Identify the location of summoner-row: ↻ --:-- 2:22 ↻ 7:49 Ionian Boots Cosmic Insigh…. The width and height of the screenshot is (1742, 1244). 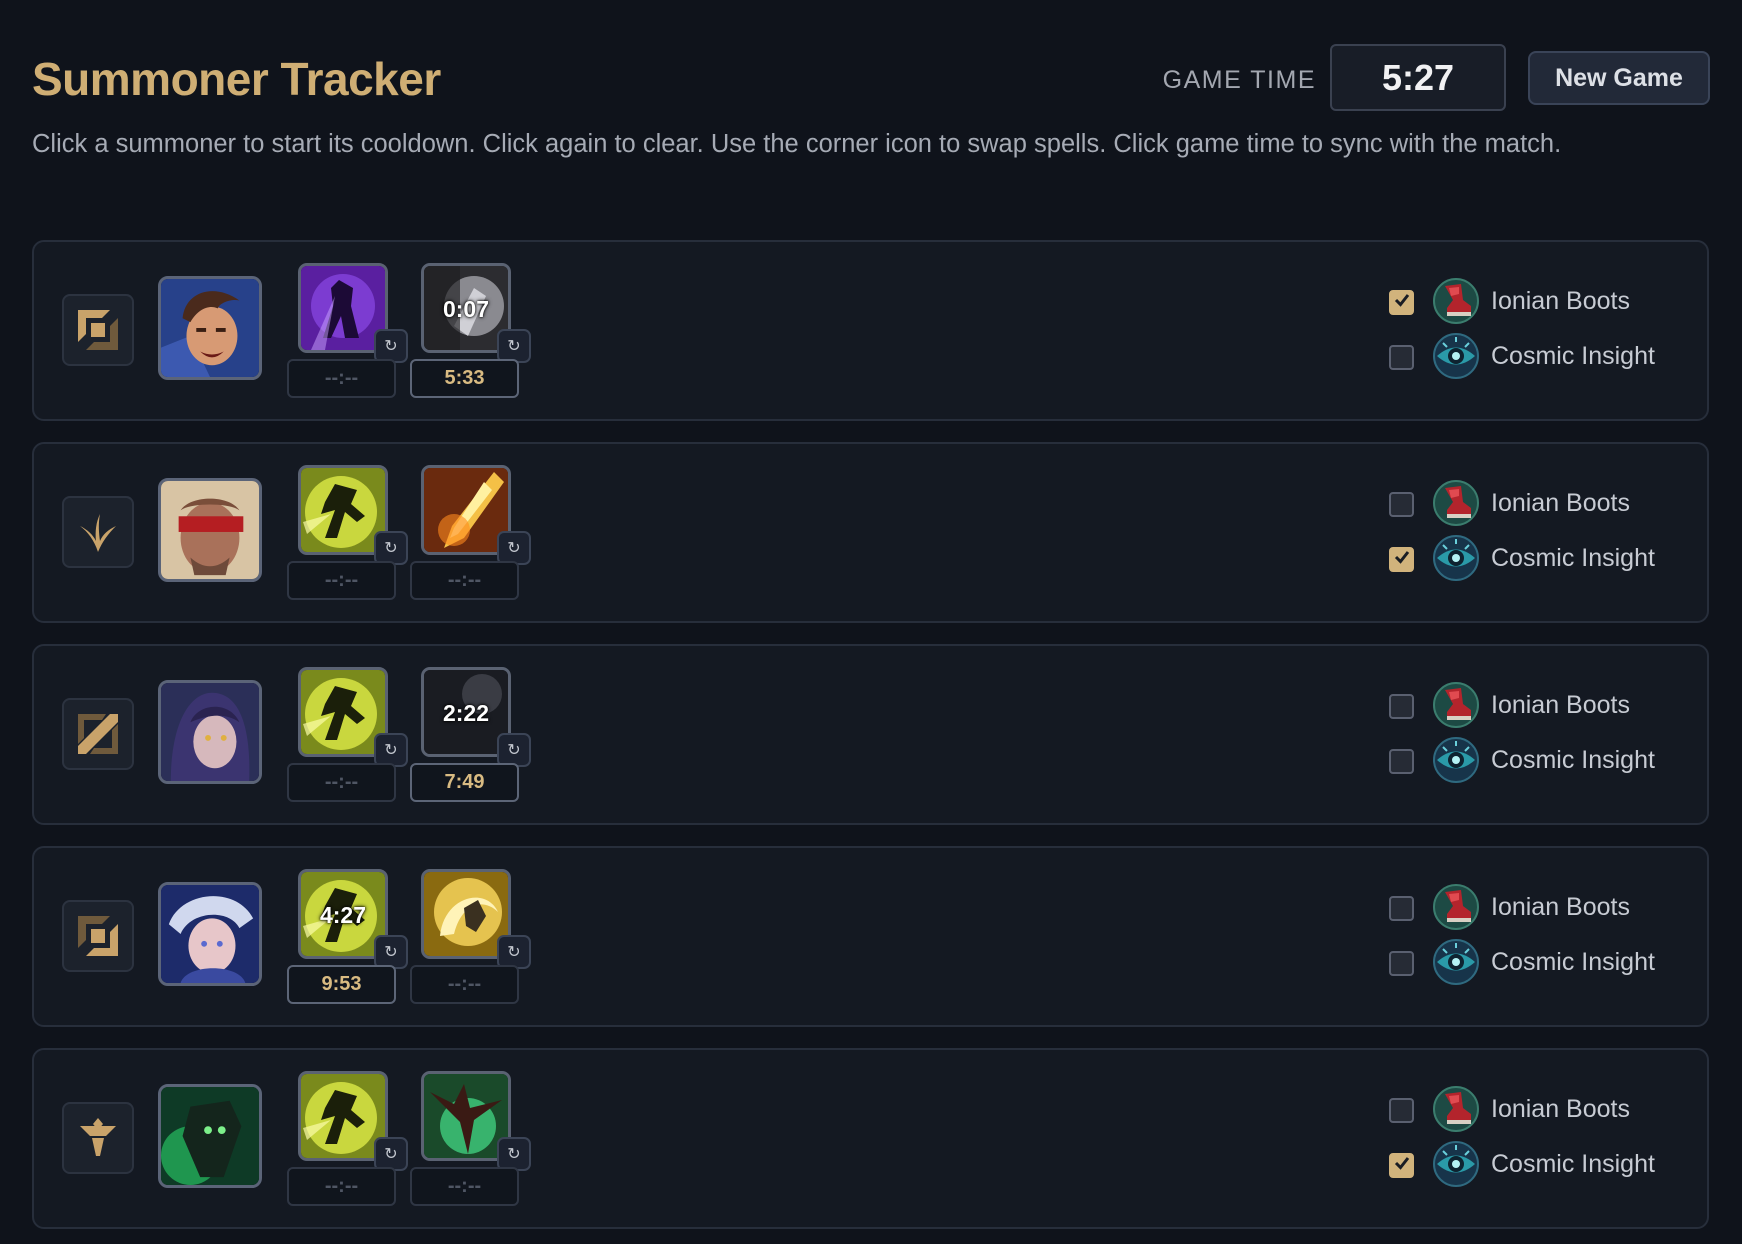
(870, 734).